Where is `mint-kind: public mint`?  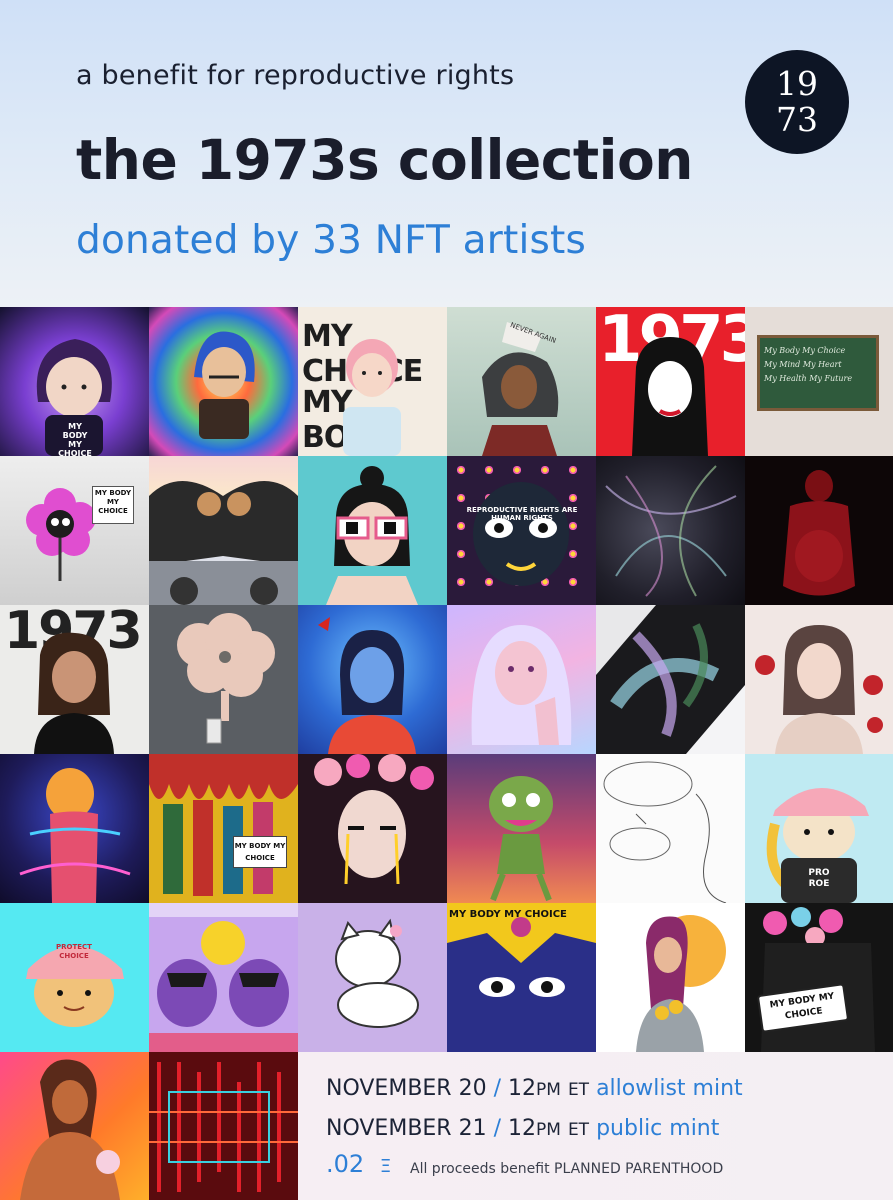 mint-kind: public mint is located at coordinates (658, 1128).